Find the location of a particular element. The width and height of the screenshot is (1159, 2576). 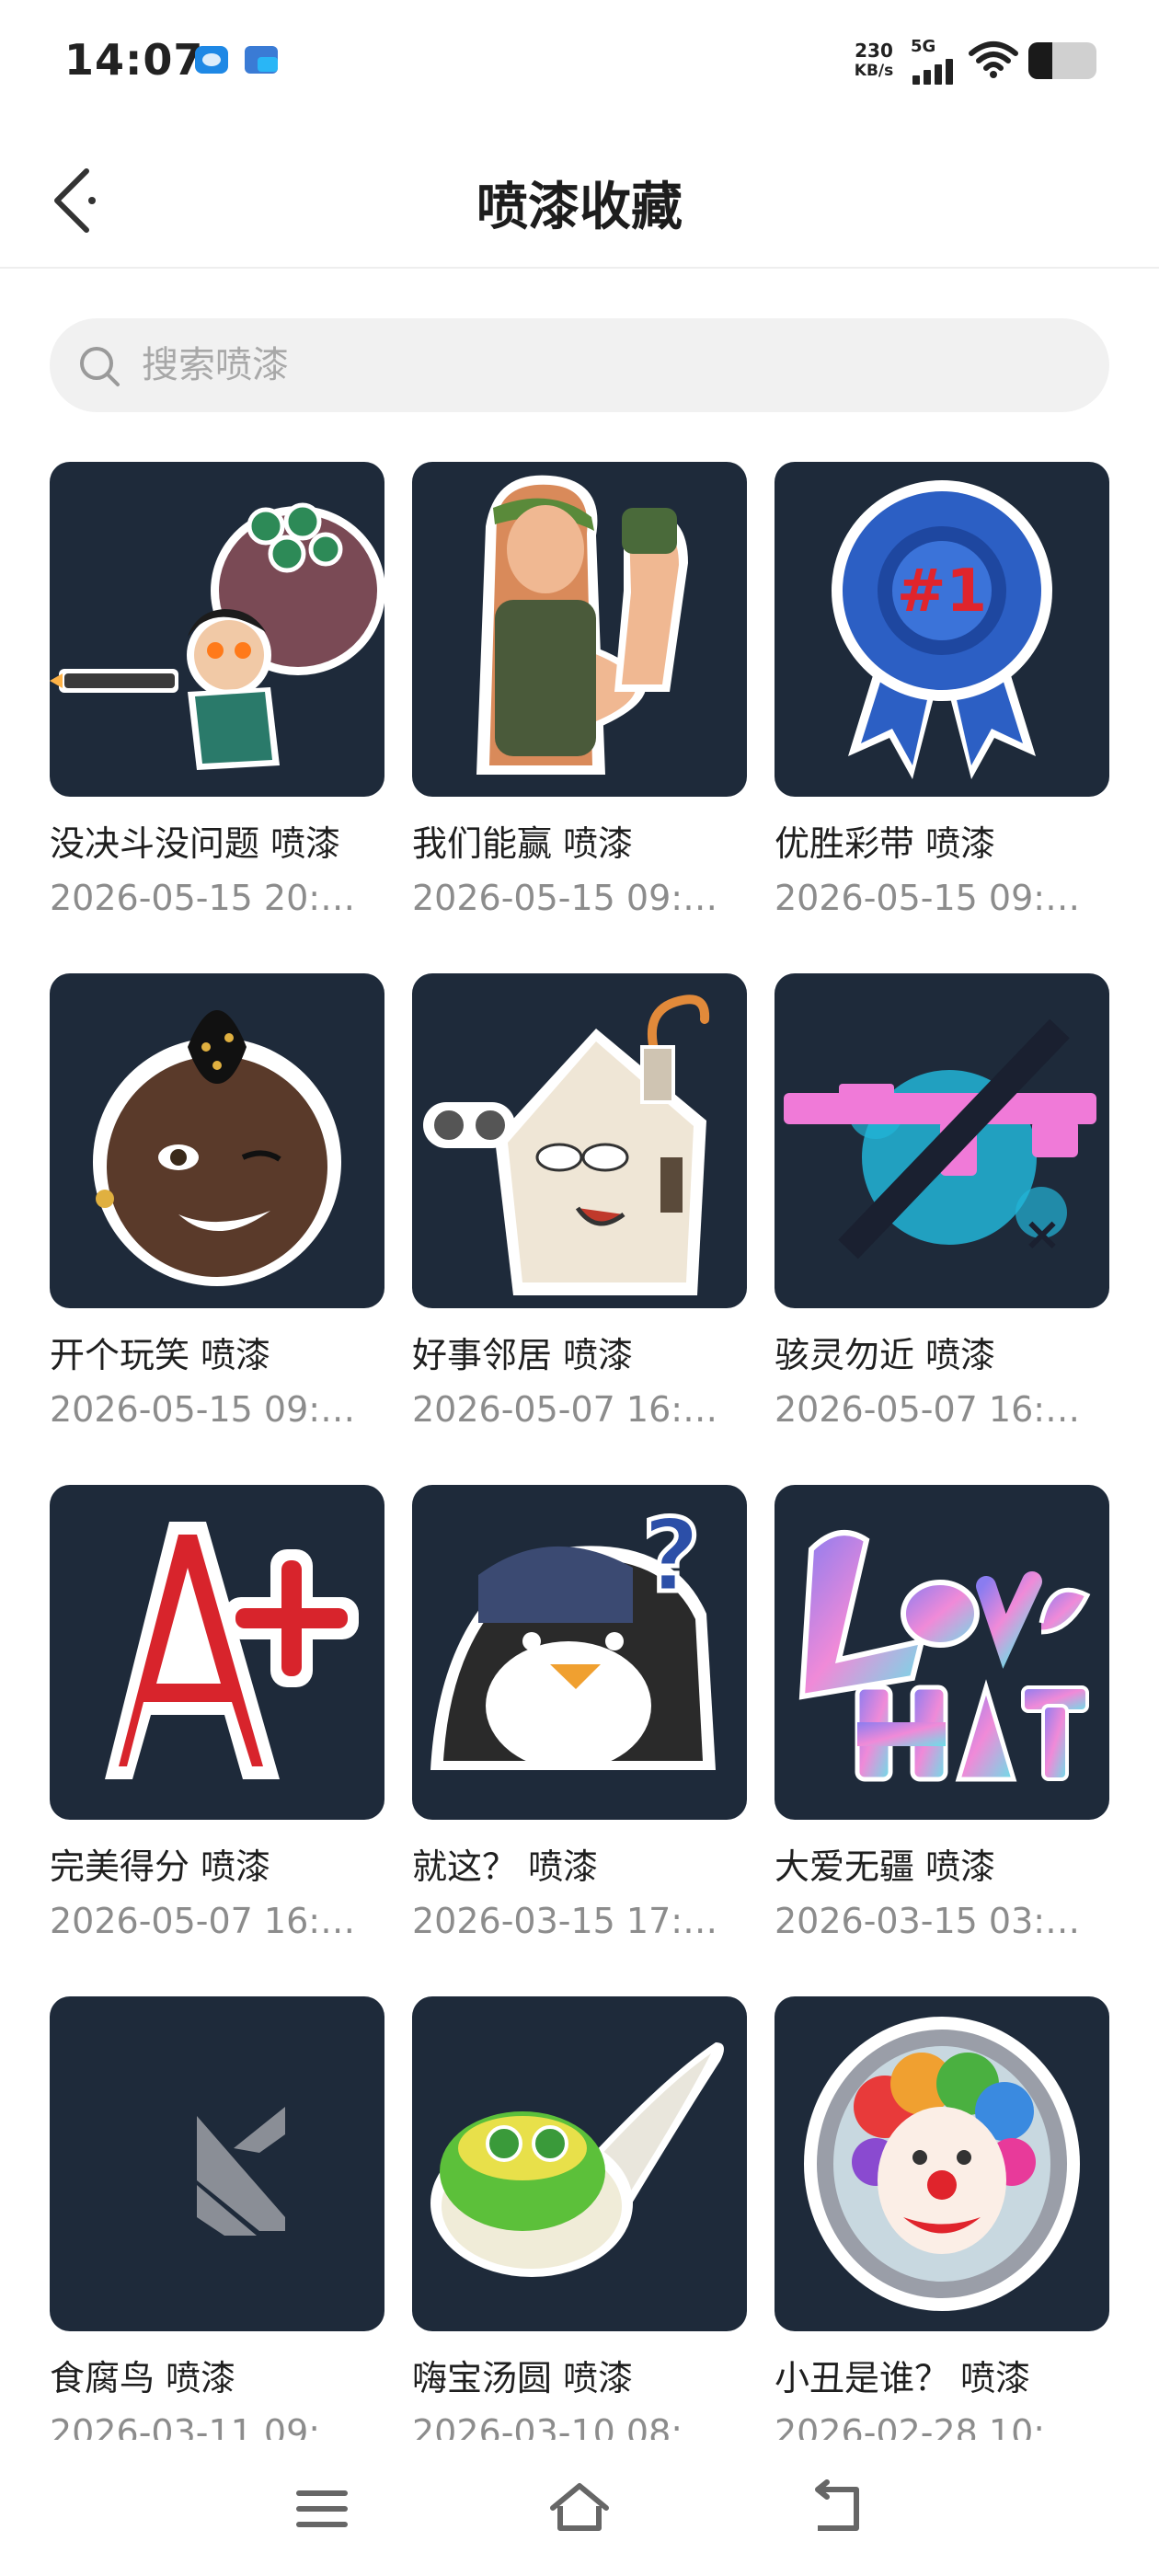

spray-thumbnail: #1 is located at coordinates (942, 629).